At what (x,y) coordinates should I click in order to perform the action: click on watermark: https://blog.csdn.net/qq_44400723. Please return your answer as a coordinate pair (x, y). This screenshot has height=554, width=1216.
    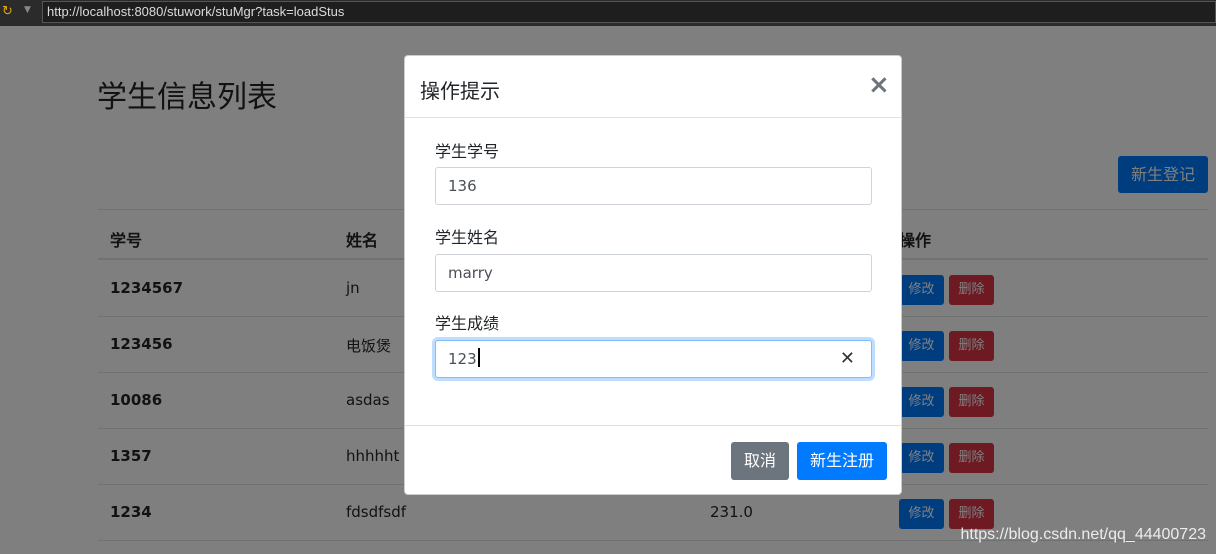
    Looking at the image, I should click on (1083, 534).